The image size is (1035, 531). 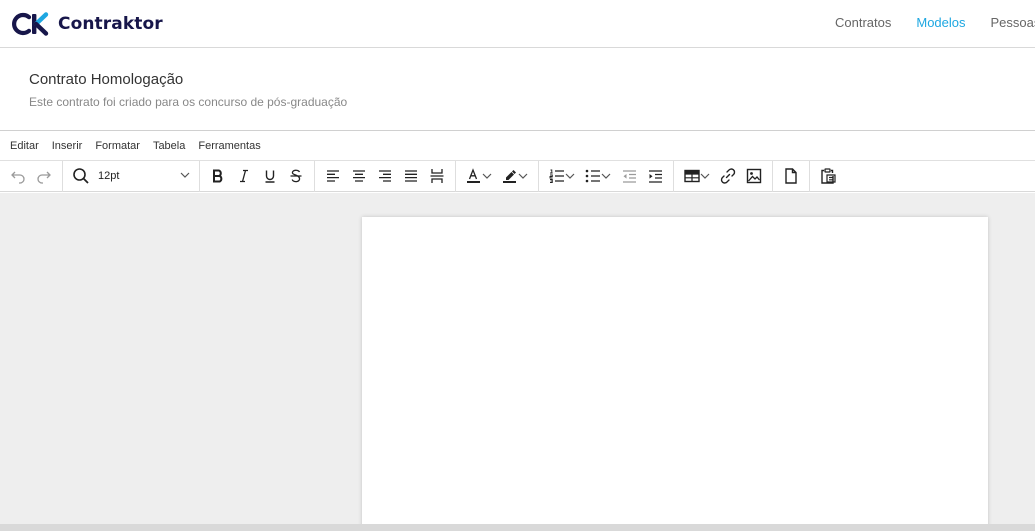 I want to click on paste-icon, so click(x=828, y=176).